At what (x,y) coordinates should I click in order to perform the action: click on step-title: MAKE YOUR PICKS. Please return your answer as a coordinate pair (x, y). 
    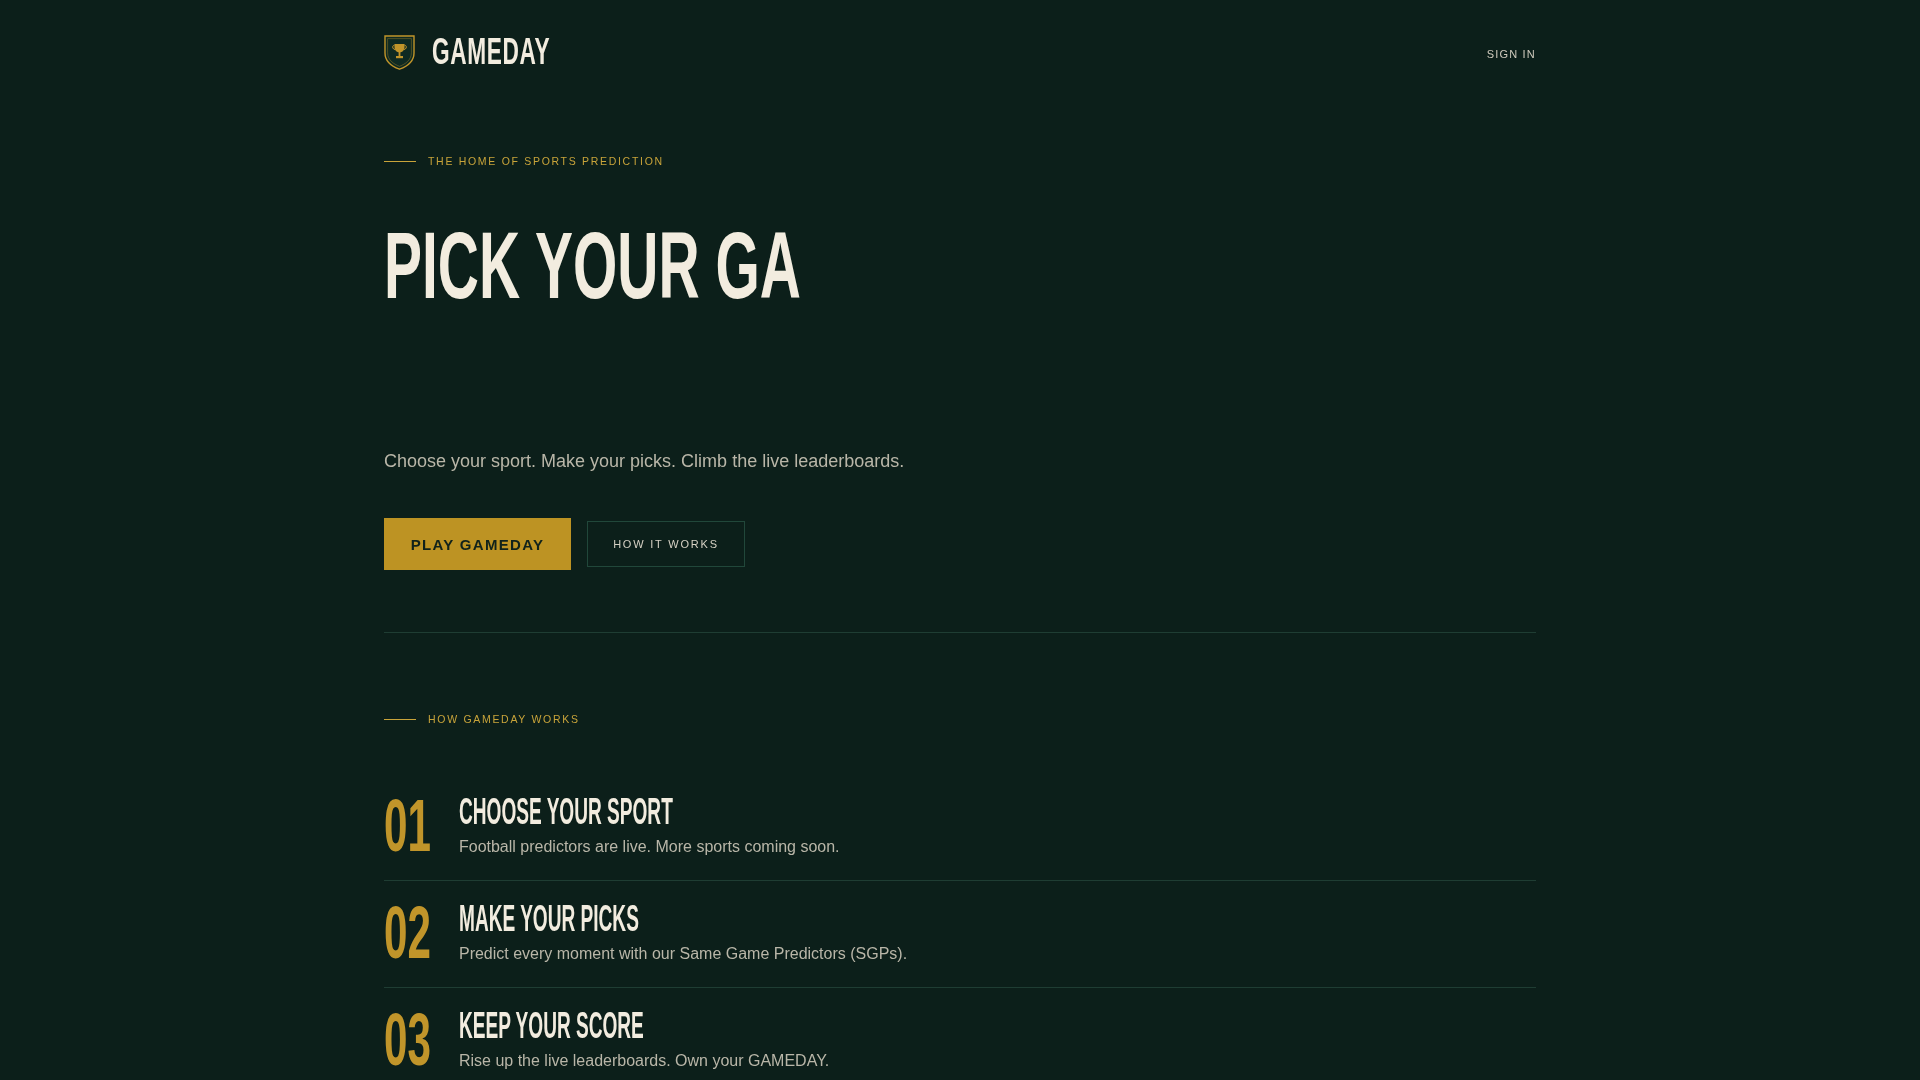
    Looking at the image, I should click on (548, 919).